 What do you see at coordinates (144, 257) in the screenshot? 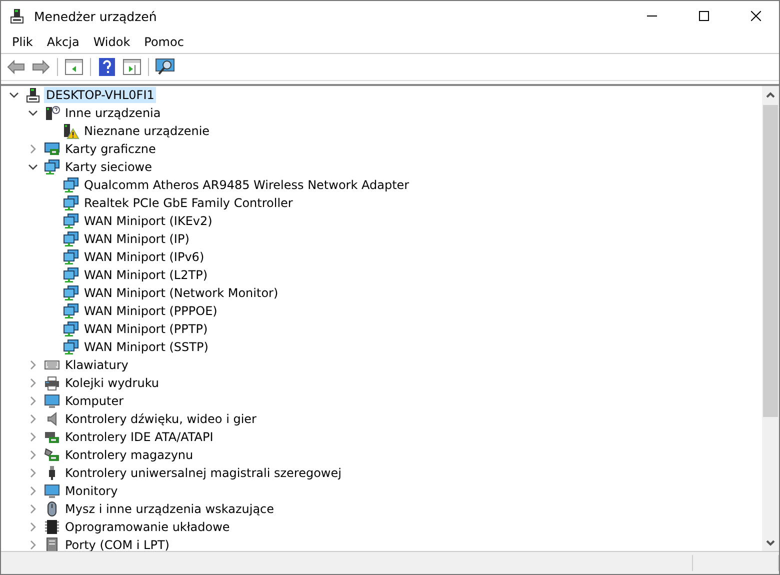
I see `tree-item: WAN Miniport (IPv6)` at bounding box center [144, 257].